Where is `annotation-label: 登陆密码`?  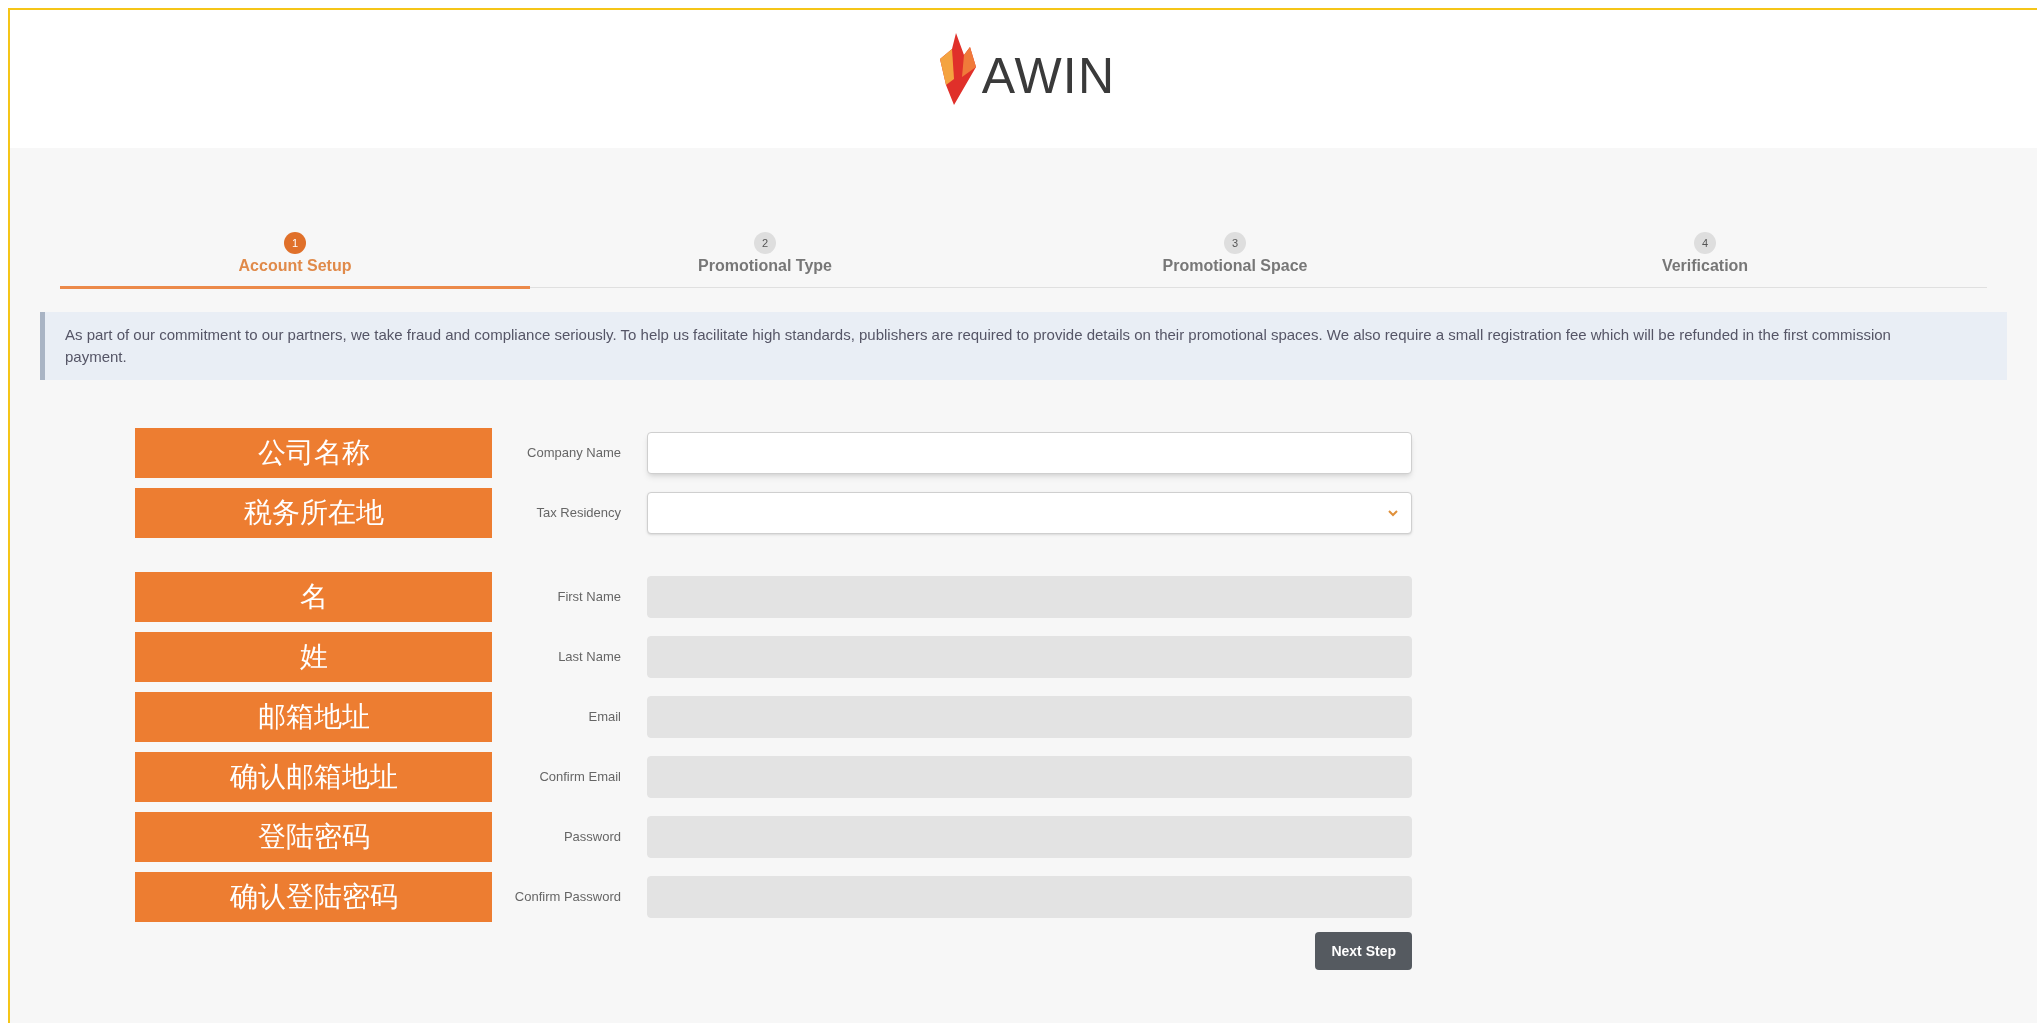
annotation-label: 登陆密码 is located at coordinates (313, 837).